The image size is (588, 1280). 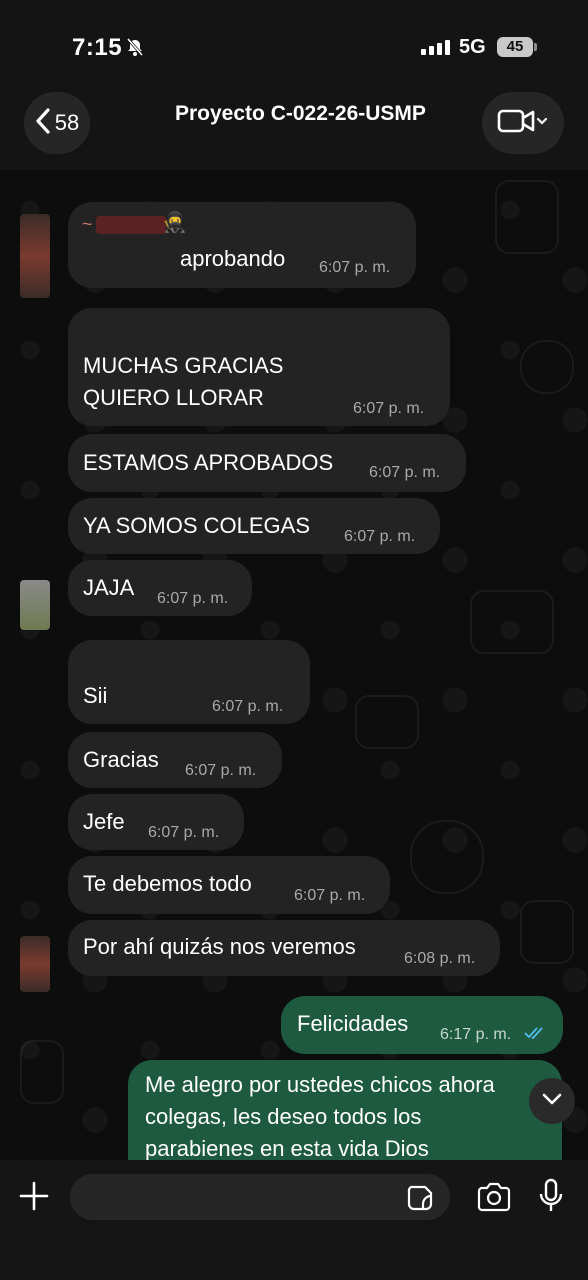 What do you see at coordinates (97, 47) in the screenshot?
I see `status-time: 7:15` at bounding box center [97, 47].